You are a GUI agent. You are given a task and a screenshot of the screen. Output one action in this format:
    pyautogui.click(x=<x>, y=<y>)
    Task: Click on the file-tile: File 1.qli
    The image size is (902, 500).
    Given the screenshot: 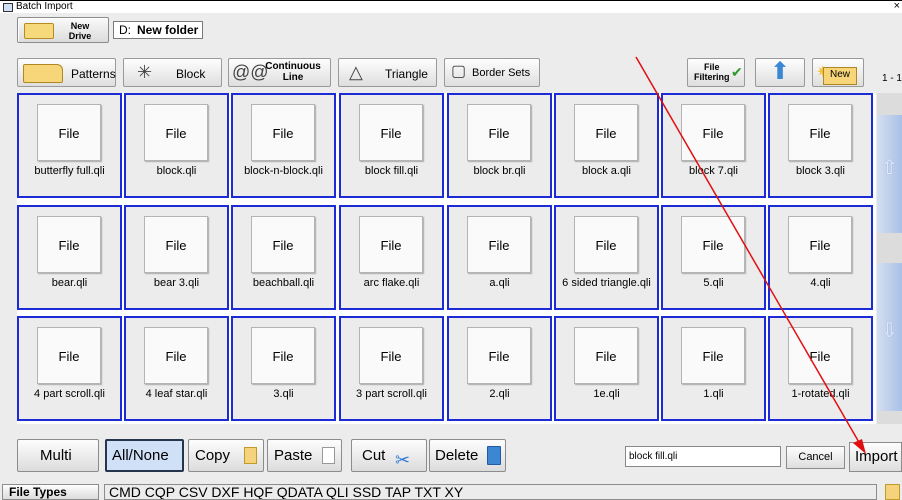 What is the action you would take?
    pyautogui.click(x=713, y=368)
    